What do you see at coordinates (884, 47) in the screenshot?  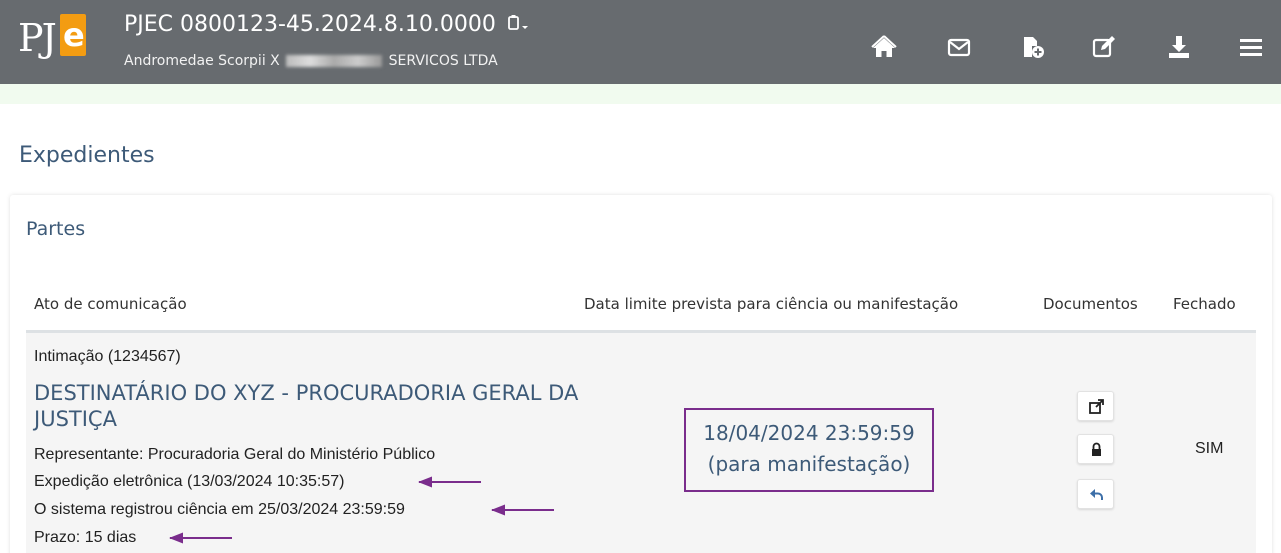 I see `home-icon` at bounding box center [884, 47].